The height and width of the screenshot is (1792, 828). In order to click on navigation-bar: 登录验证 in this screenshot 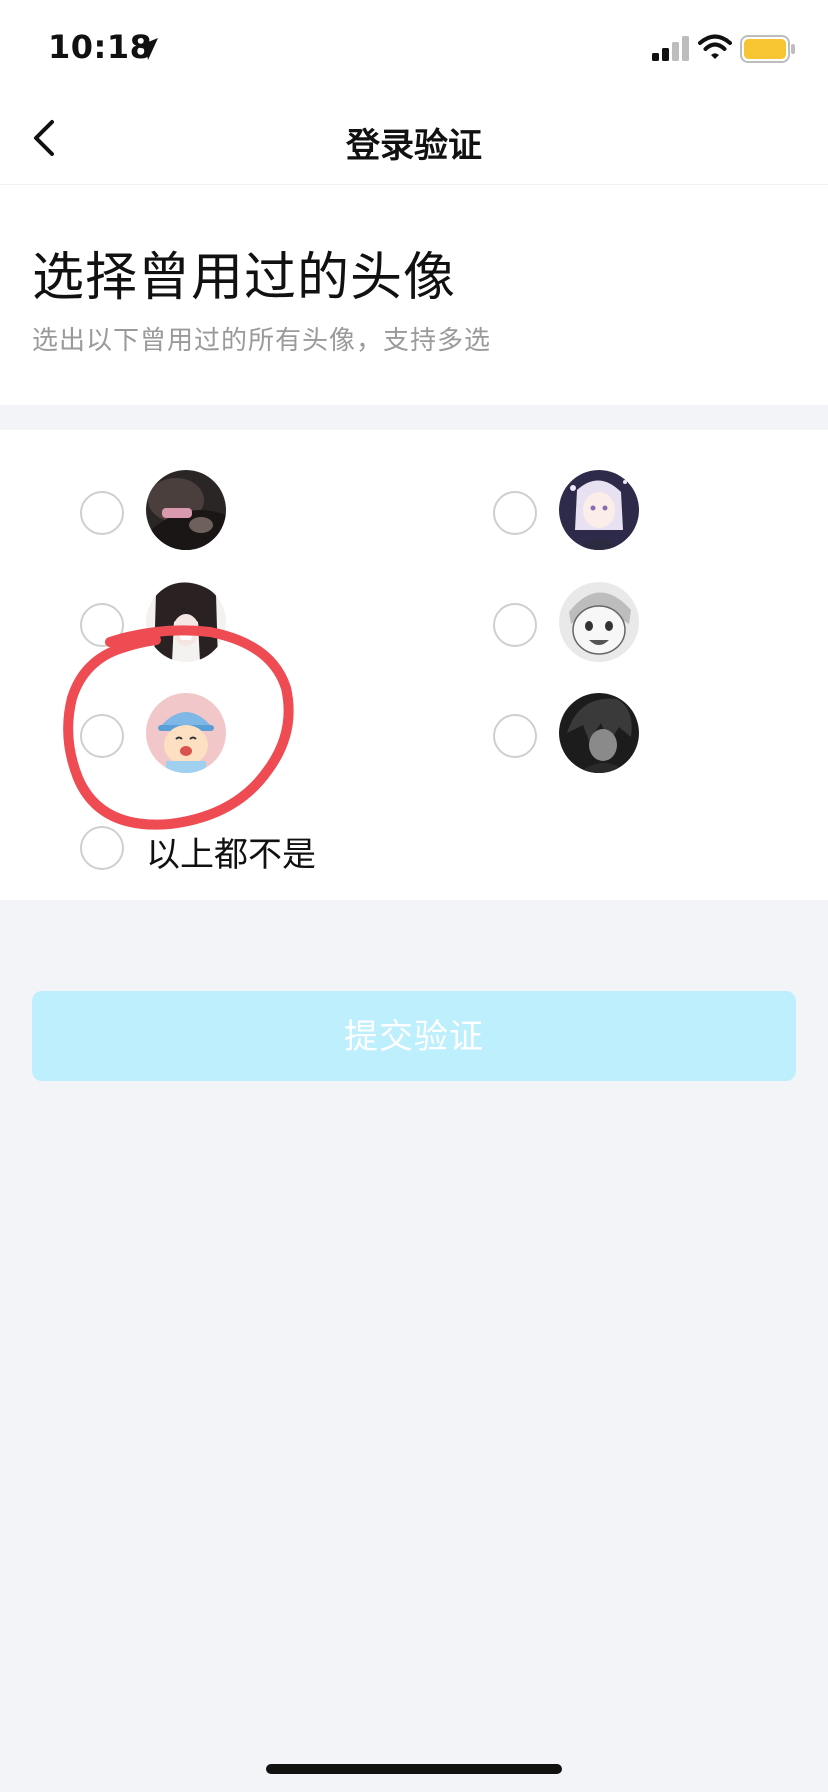, I will do `click(414, 140)`.